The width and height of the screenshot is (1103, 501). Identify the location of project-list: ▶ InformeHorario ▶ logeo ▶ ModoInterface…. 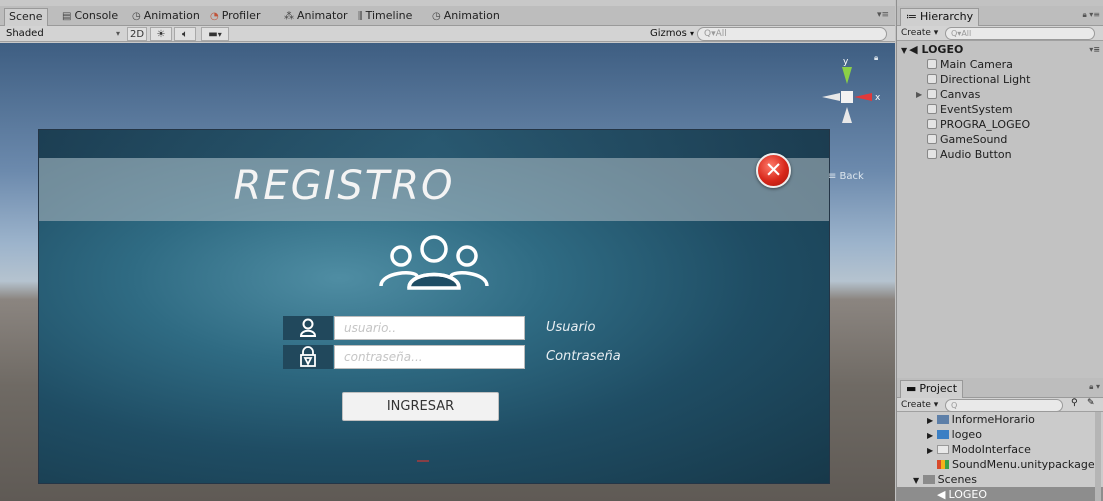
(1000, 456).